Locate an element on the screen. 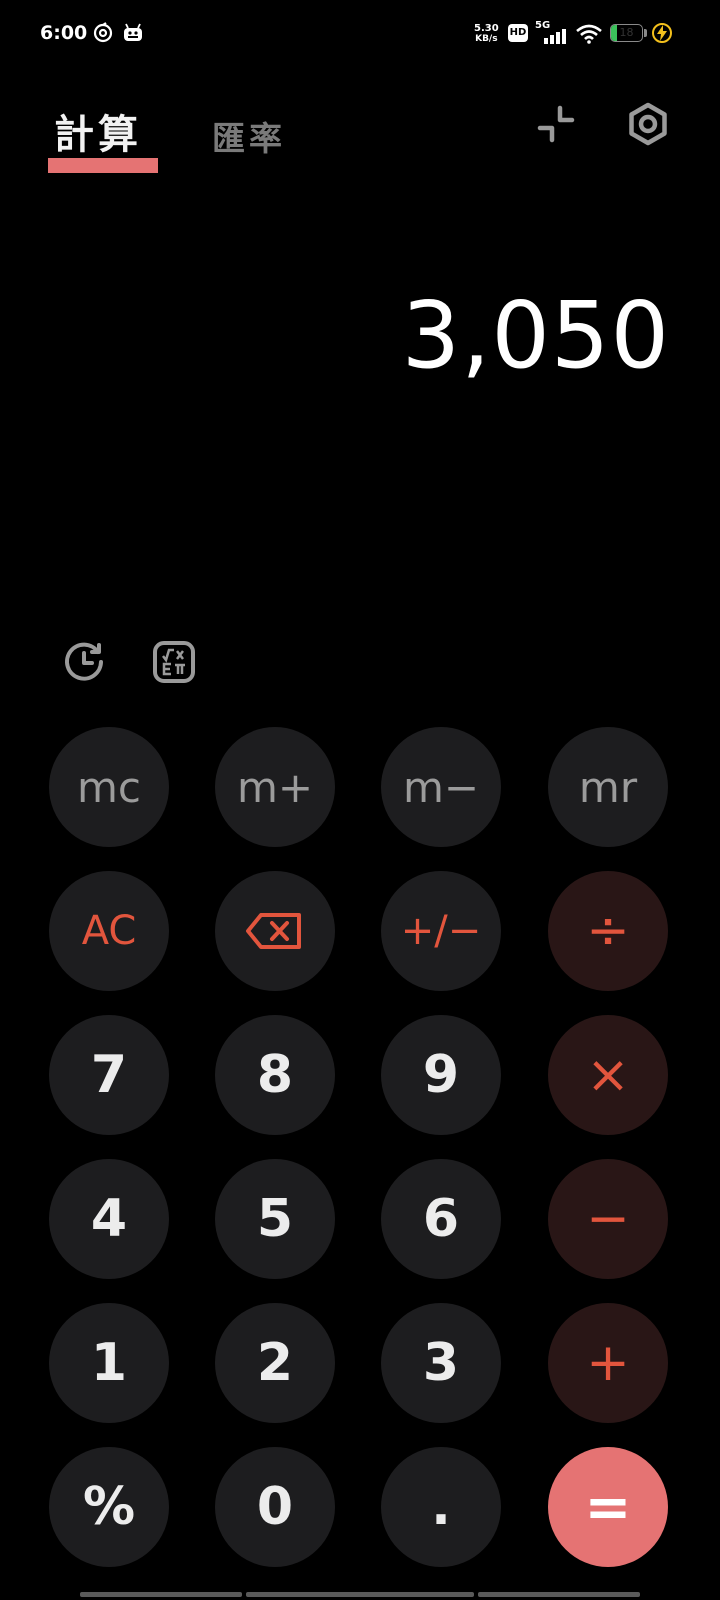  wifi-icon is located at coordinates (589, 34).